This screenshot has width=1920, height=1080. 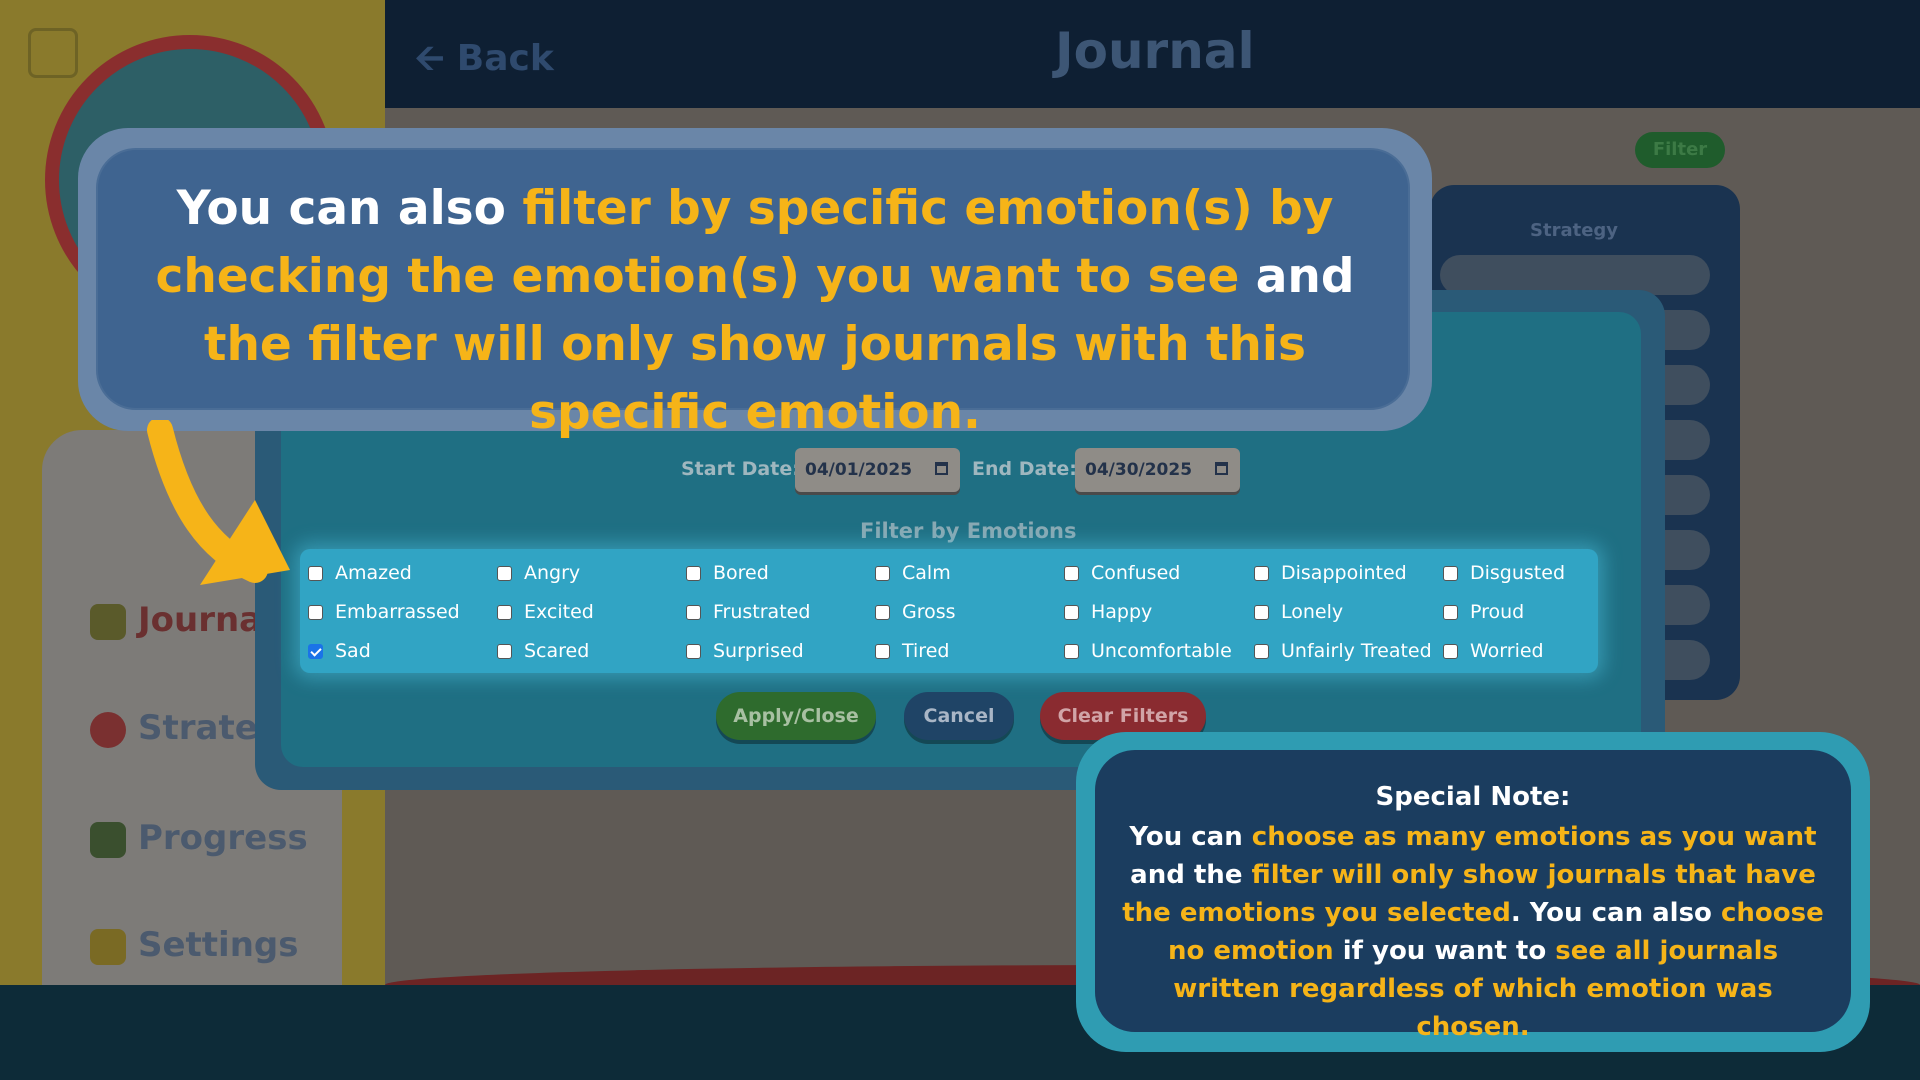 I want to click on sidebar-item-label: Settings, so click(x=218, y=945).